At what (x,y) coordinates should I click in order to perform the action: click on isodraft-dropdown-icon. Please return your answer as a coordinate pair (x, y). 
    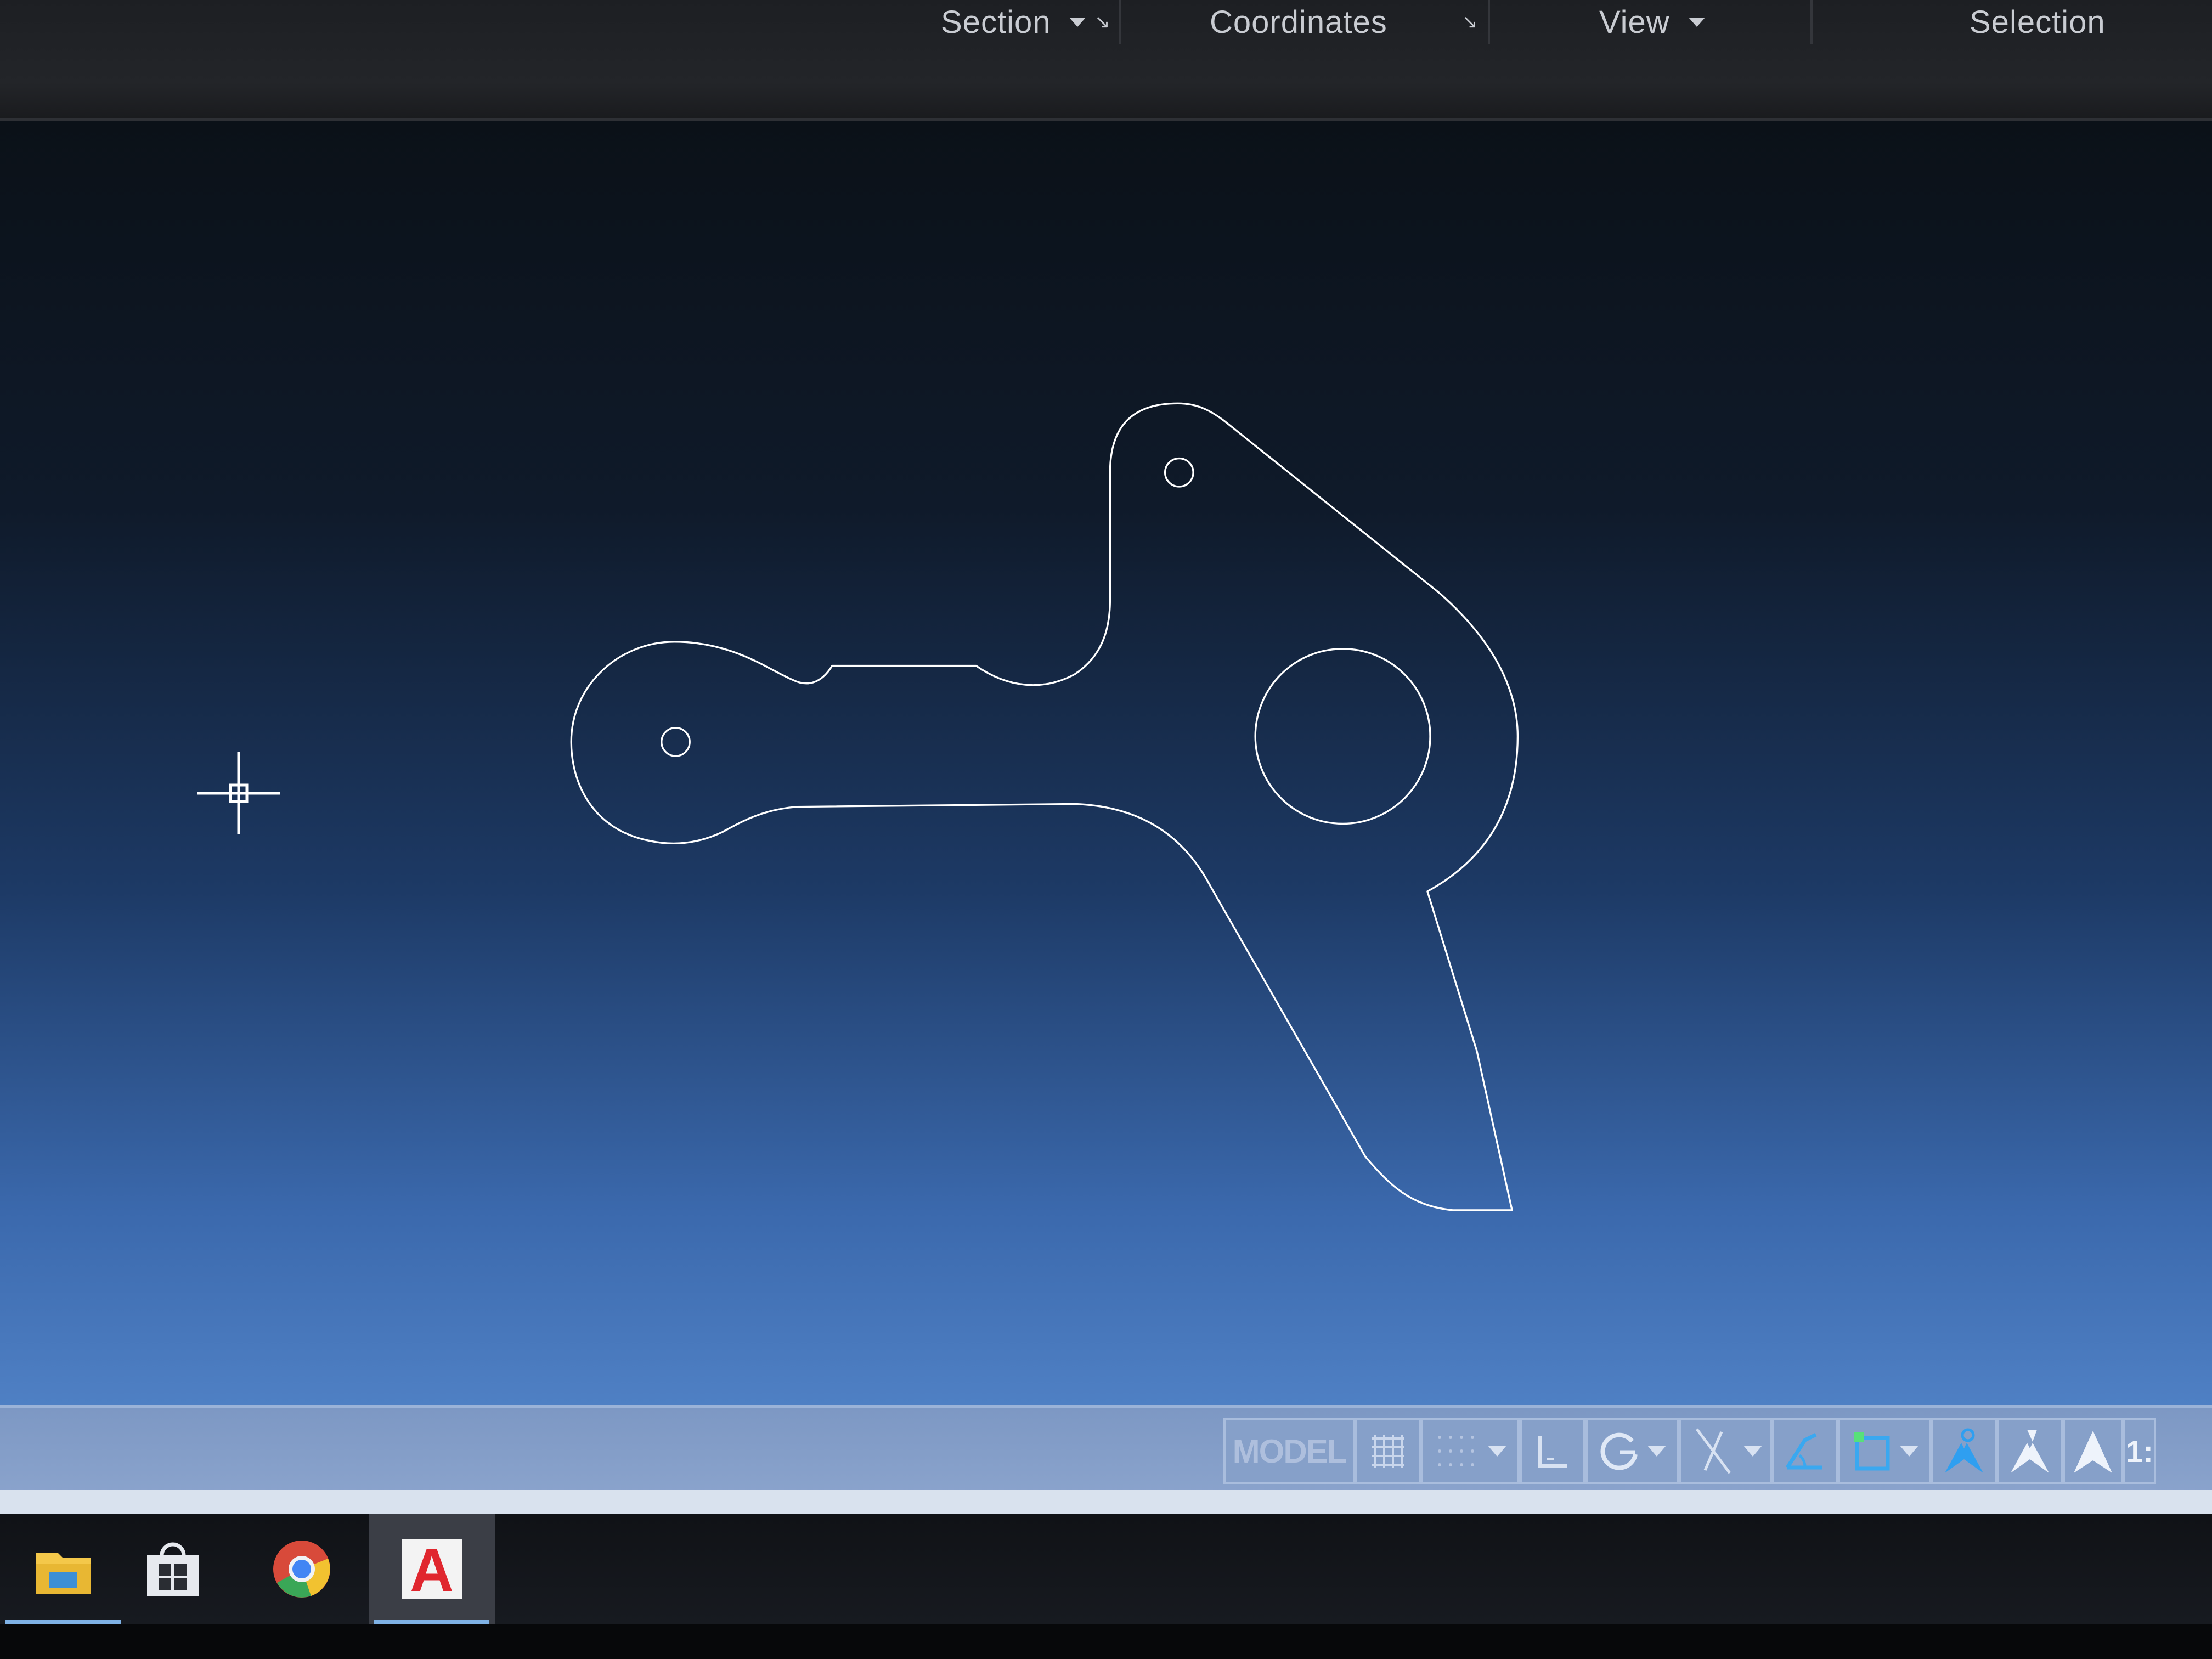
    Looking at the image, I should click on (1753, 1451).